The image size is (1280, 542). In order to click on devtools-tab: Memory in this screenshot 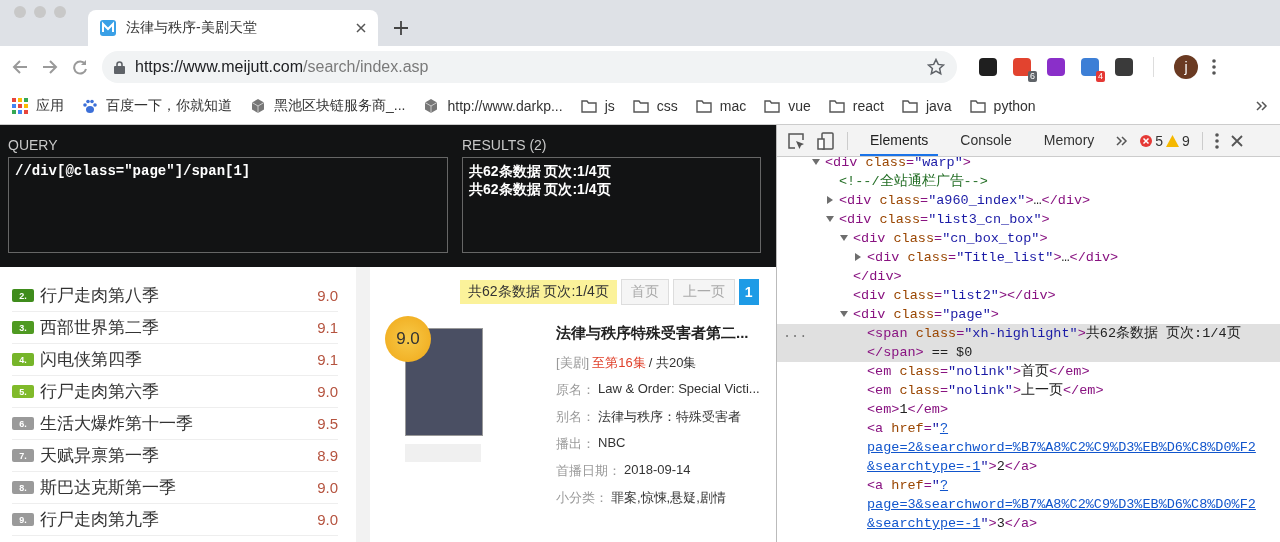, I will do `click(1069, 140)`.